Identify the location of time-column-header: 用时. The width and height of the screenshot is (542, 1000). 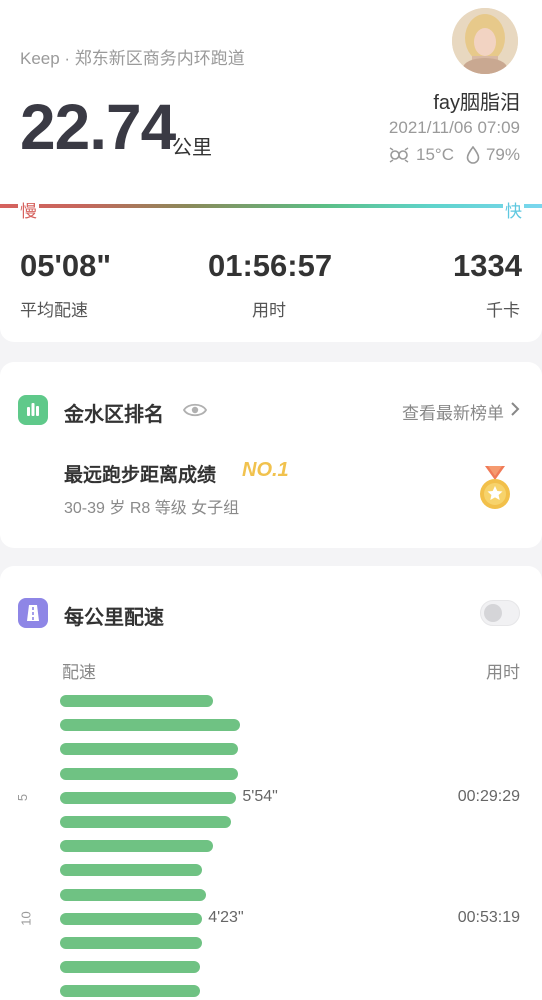
(503, 672).